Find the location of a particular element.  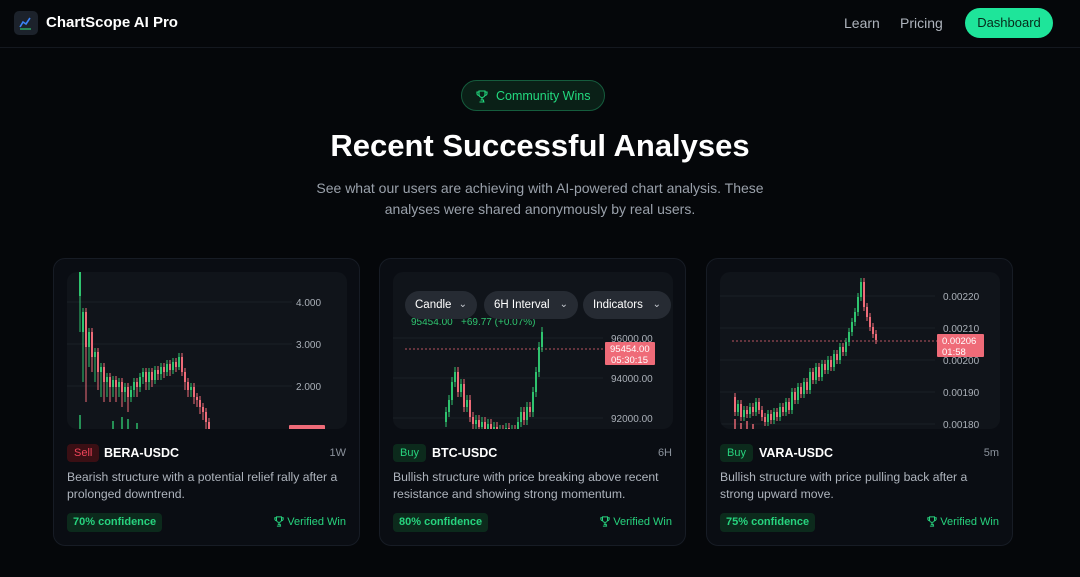

countdown: 05:30:15 is located at coordinates (629, 360).